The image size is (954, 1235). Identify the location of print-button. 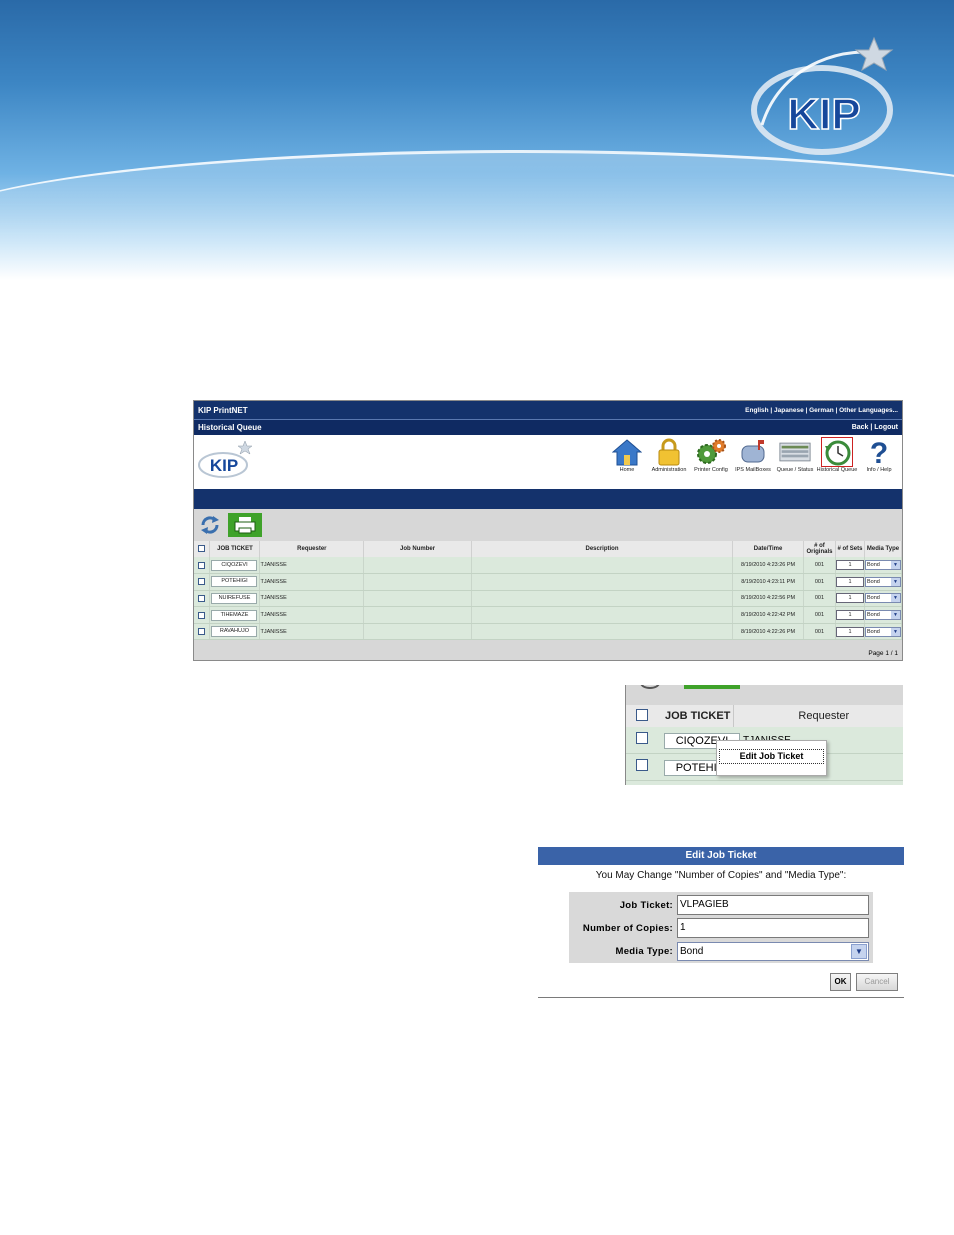
(245, 525).